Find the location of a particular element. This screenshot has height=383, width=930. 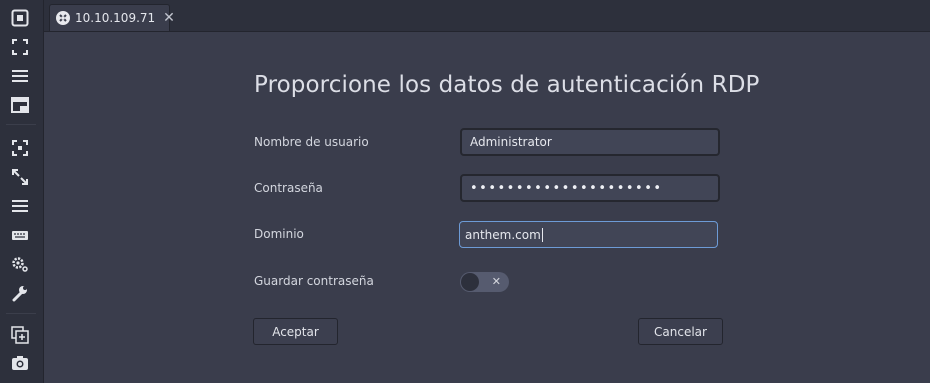

tab-bar: 10.10.109.71 ✕ is located at coordinates (487, 16).